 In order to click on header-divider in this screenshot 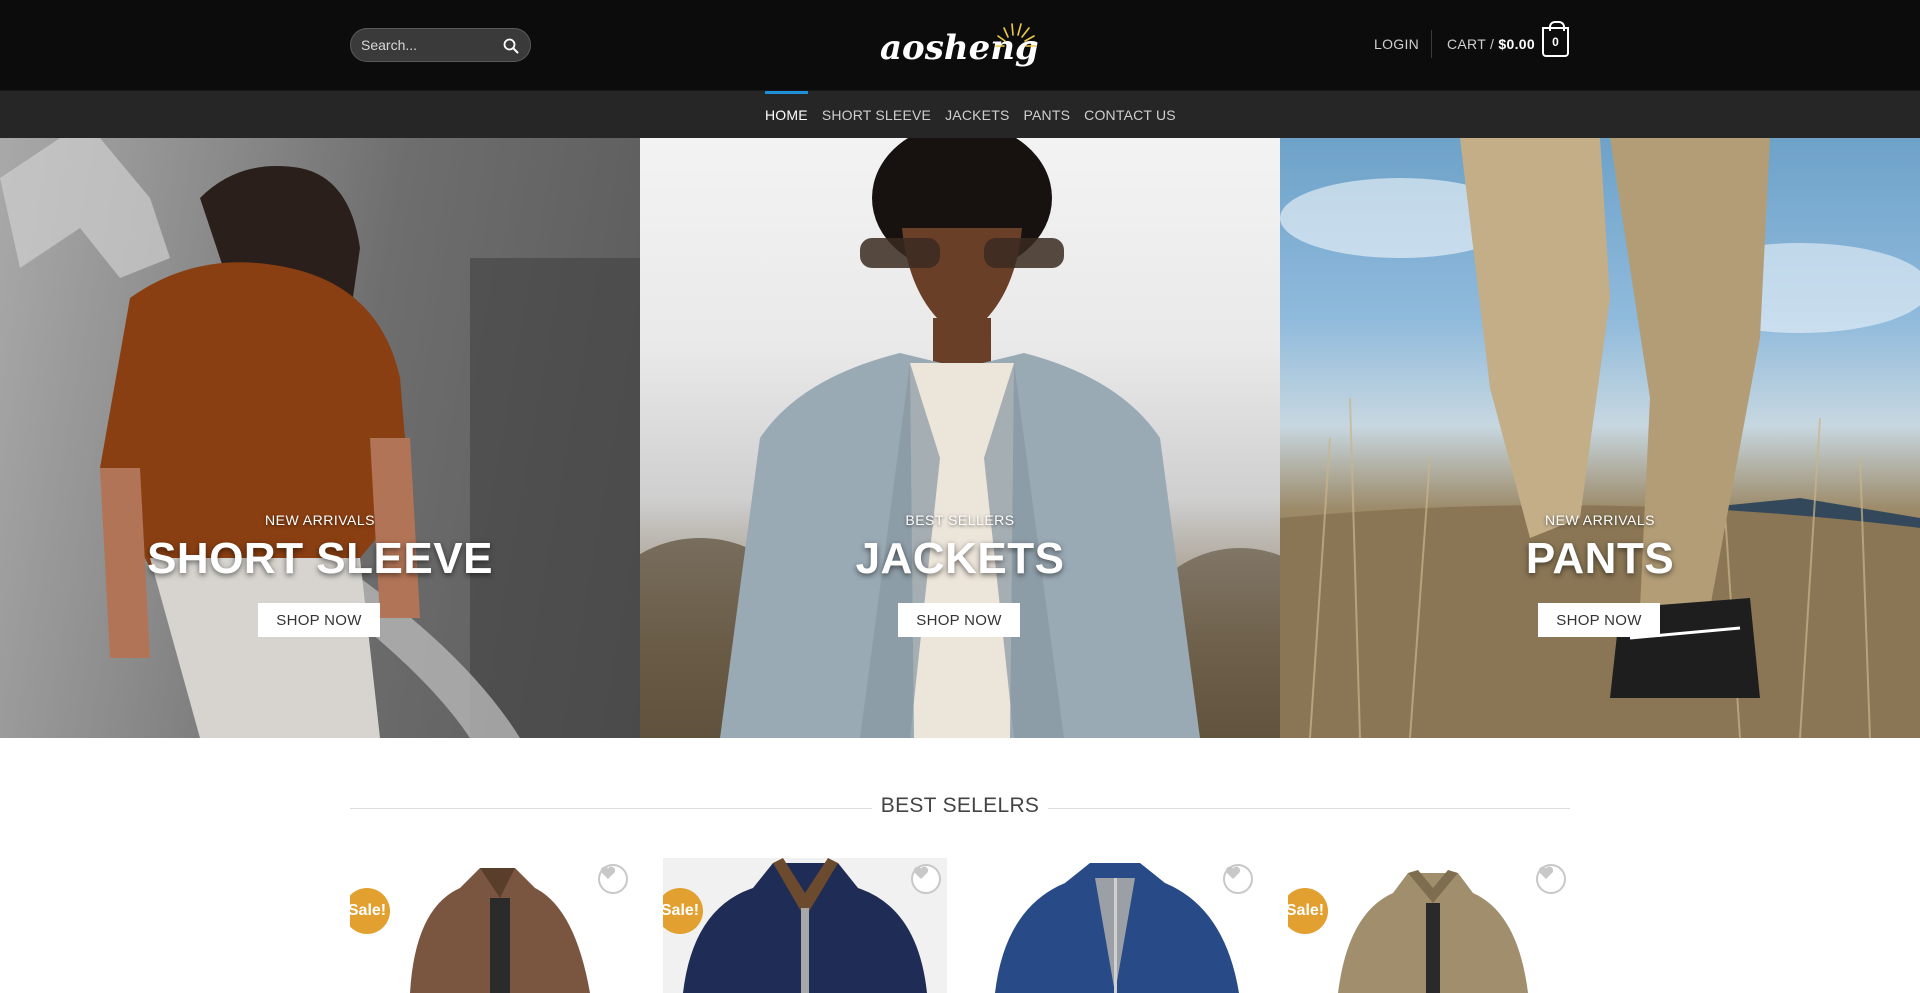, I will do `click(1431, 44)`.